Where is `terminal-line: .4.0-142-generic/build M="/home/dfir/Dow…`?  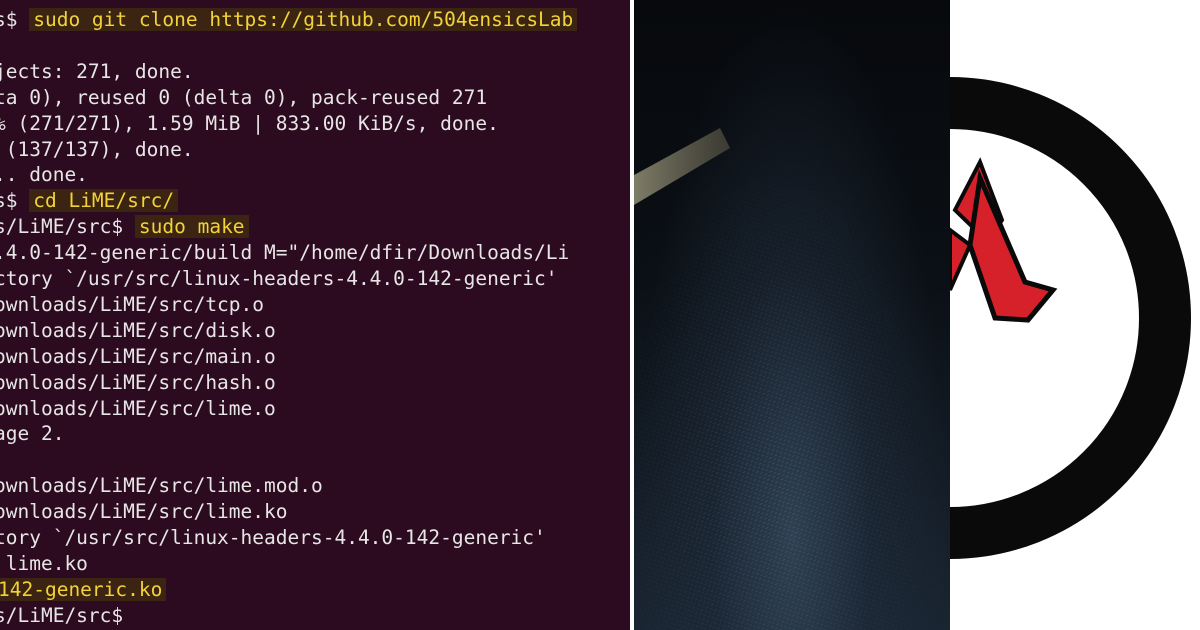
terminal-line: .4.0-142-generic/build M="/home/dfir/Dow… is located at coordinates (284, 253).